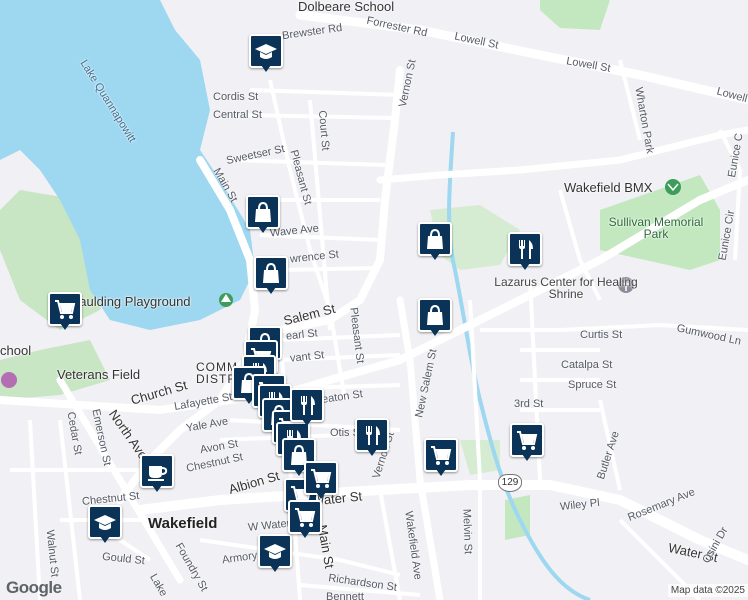 The image size is (748, 600). I want to click on label-3rd-st: 3rd St, so click(529, 404).